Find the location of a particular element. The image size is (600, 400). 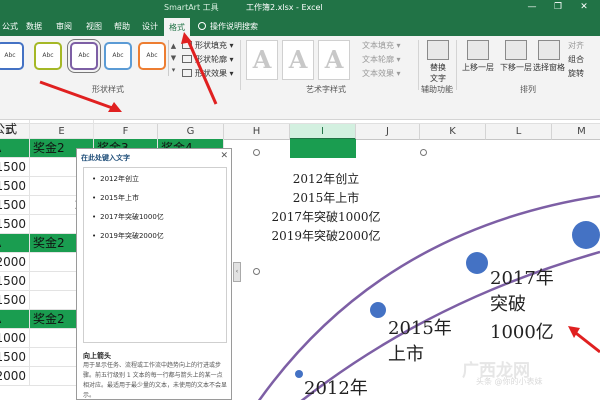

resize-handle-top is located at coordinates (423, 152).